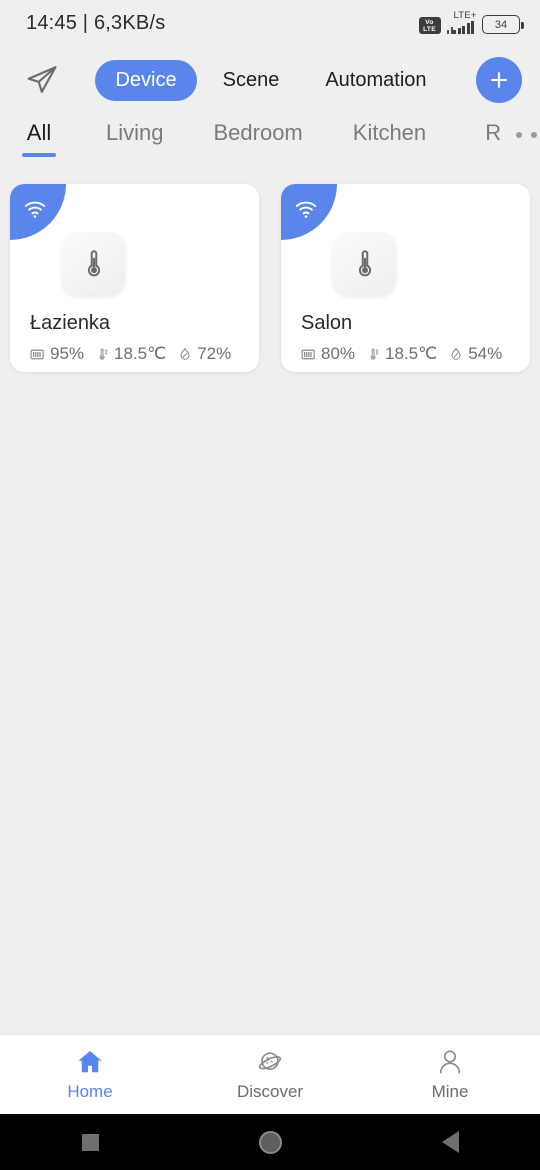  I want to click on device-stats: 95% 18.5℃ 72%, so click(133, 354).